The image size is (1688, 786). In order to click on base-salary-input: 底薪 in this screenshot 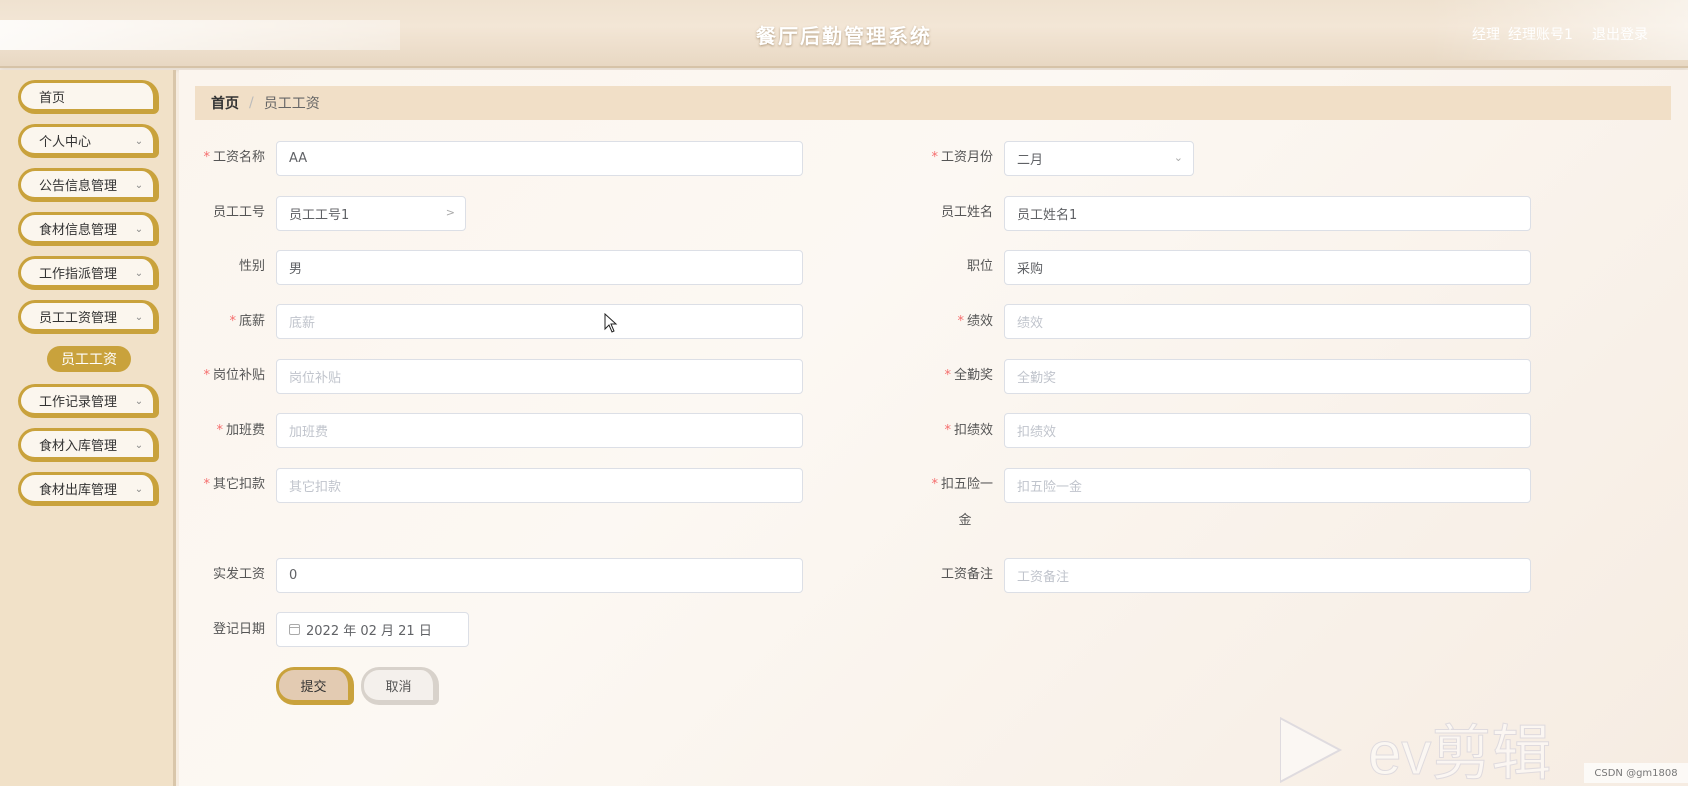, I will do `click(539, 321)`.